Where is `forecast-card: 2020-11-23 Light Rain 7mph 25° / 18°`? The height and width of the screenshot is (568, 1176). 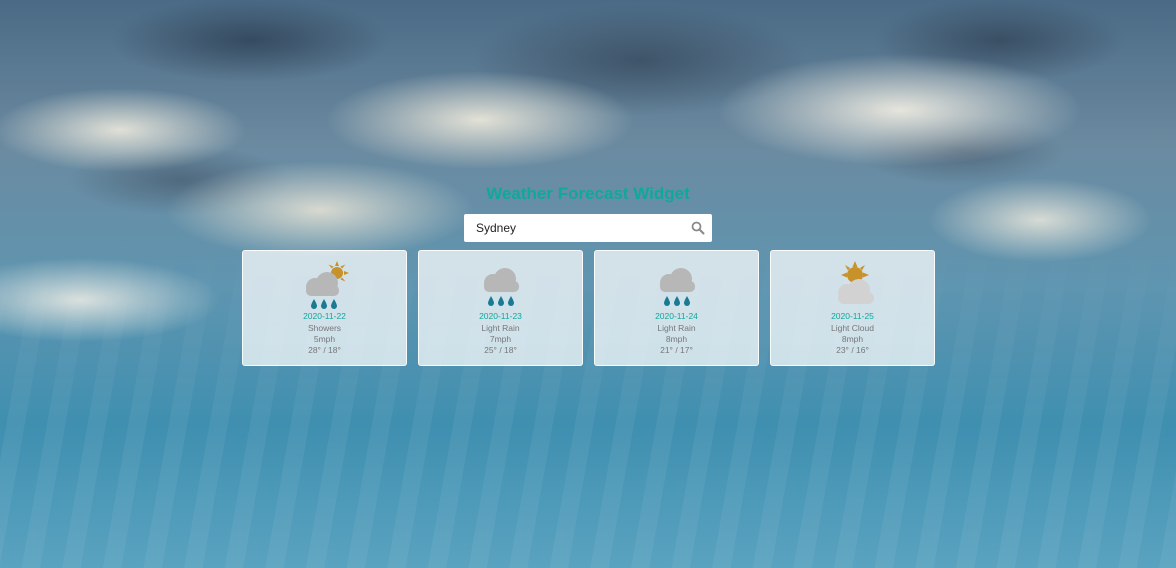 forecast-card: 2020-11-23 Light Rain 7mph 25° / 18° is located at coordinates (500, 308).